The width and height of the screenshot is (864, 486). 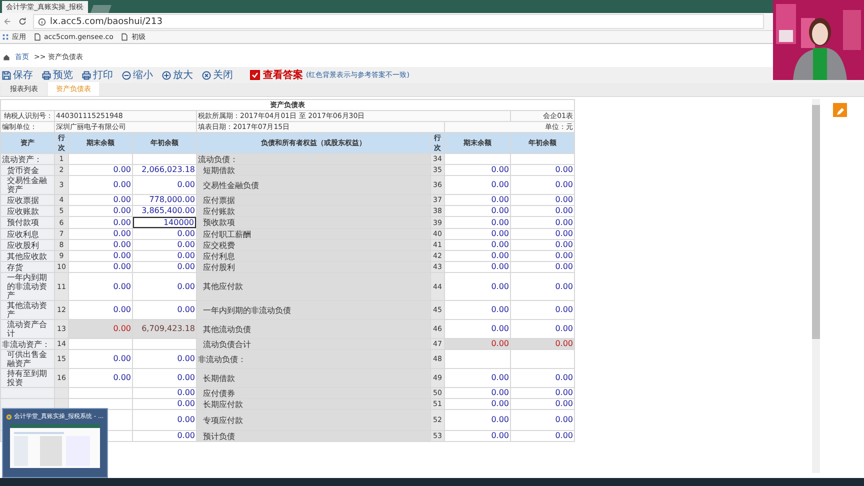 I want to click on zoom-in-icon, so click(x=166, y=75).